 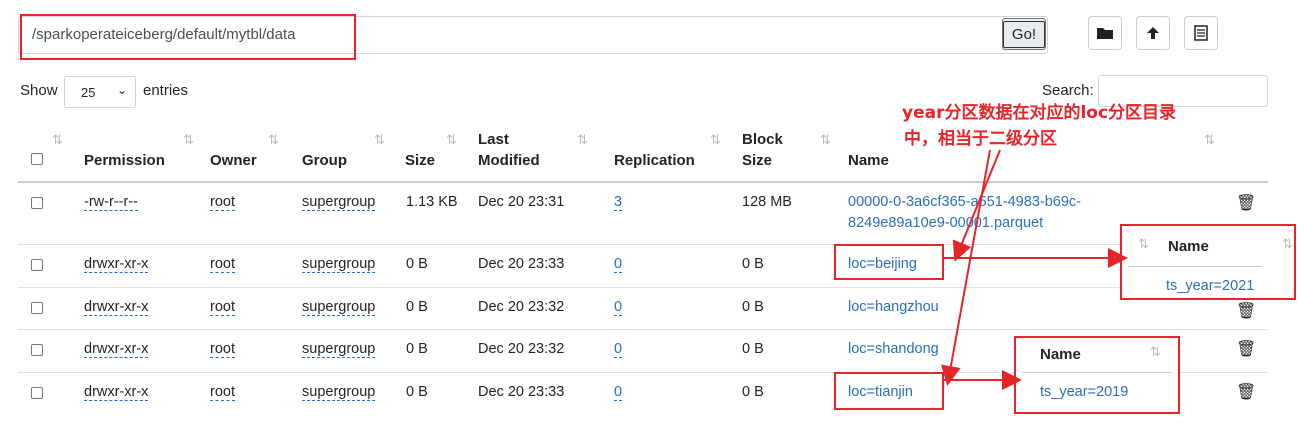 I want to click on arrow-to-tianjin, so click(x=966, y=267).